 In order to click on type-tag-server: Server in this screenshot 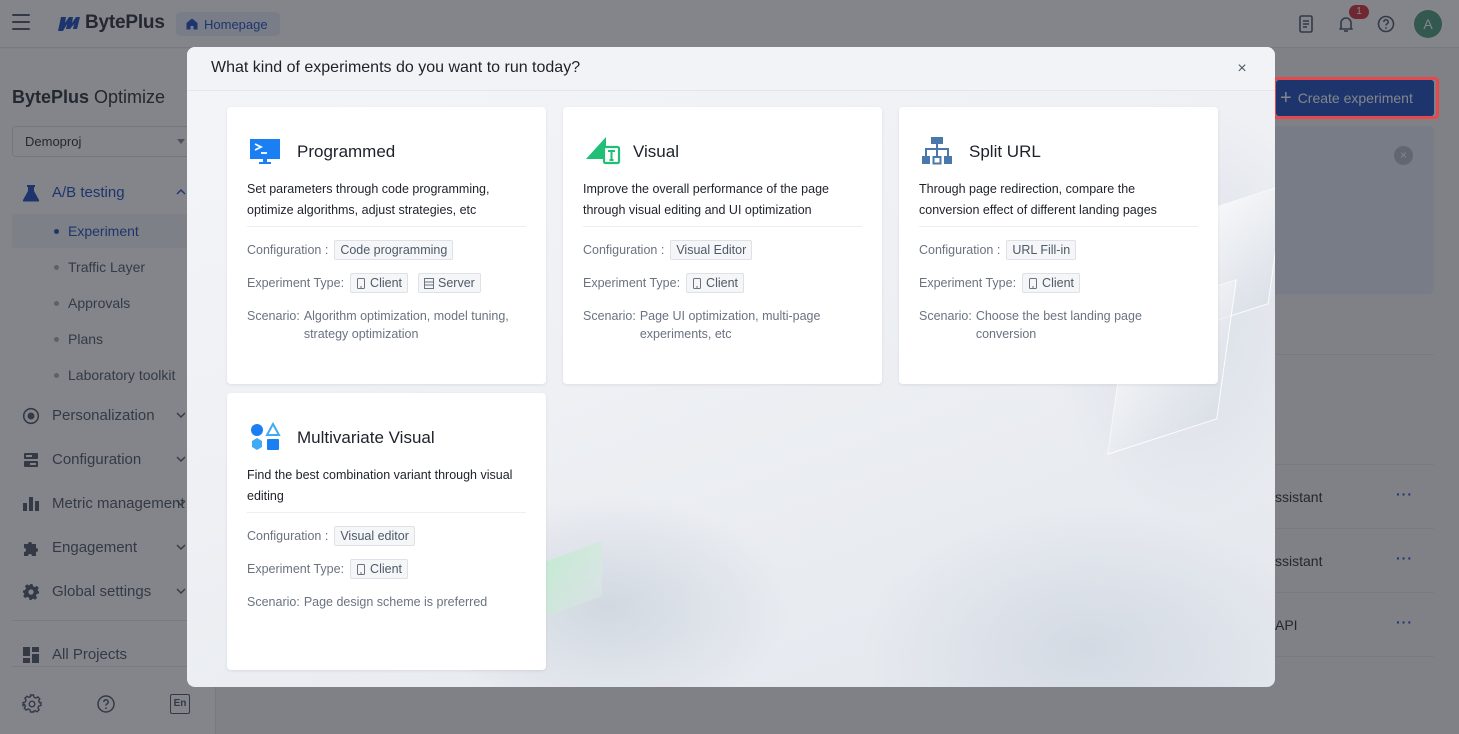, I will do `click(449, 283)`.